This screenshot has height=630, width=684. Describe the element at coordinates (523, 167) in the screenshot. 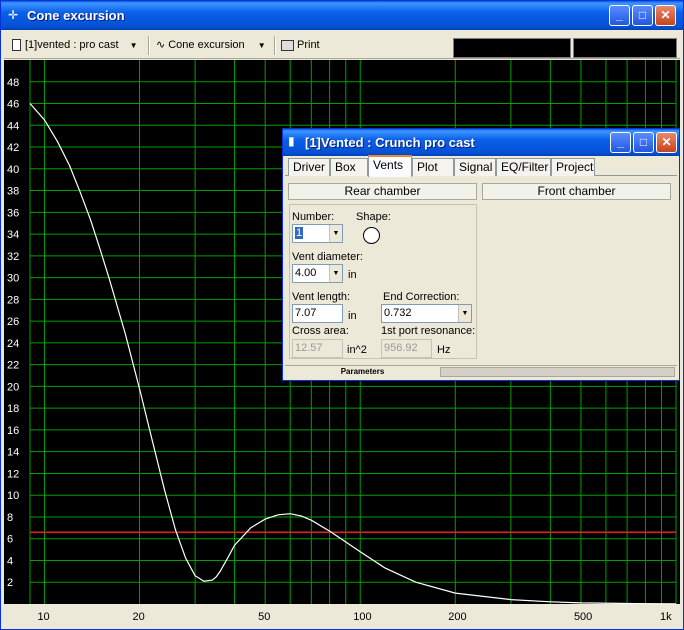

I see `tab-eq-filter: EQ/Filter` at that location.